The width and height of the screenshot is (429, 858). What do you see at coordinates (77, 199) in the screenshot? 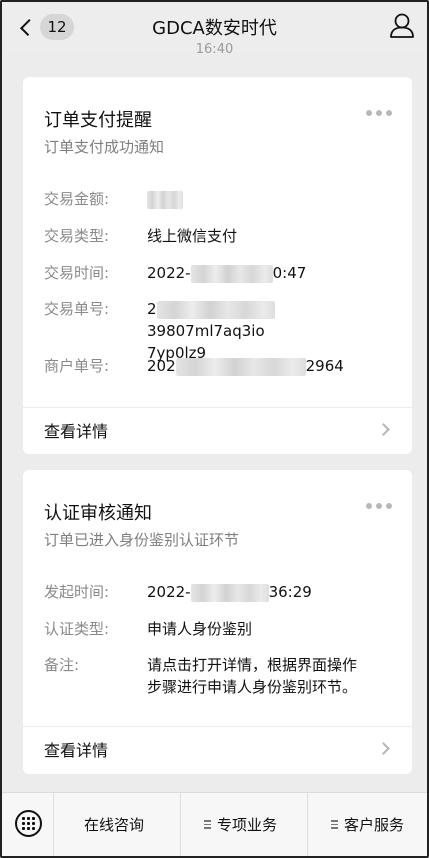
I see `field-label: 交易金额:` at bounding box center [77, 199].